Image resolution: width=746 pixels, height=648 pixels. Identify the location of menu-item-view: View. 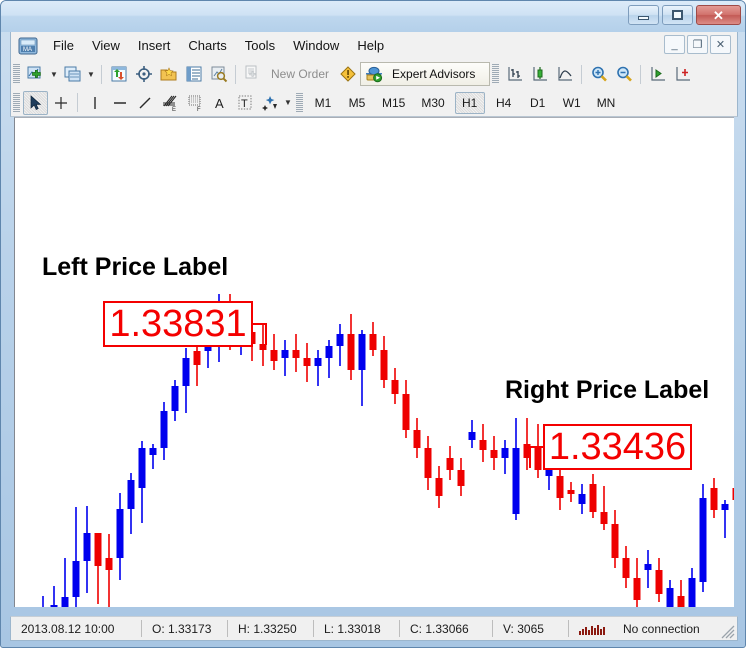
(106, 45).